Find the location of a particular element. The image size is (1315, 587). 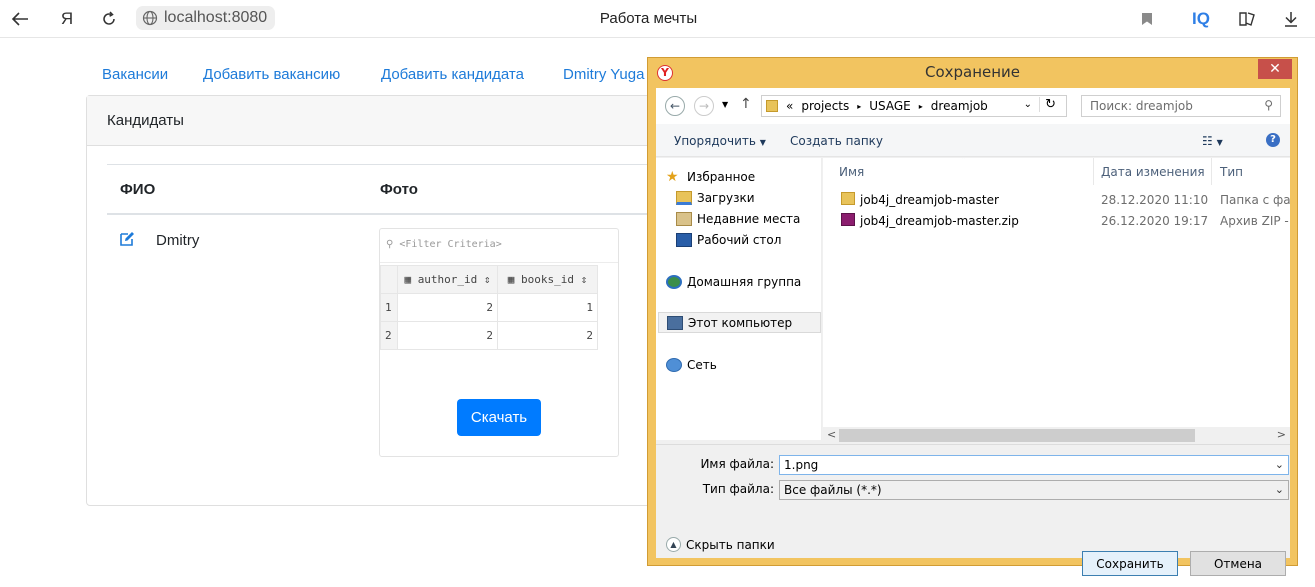

table-header-cell: ▦ author_id ⇕ is located at coordinates (447, 279).